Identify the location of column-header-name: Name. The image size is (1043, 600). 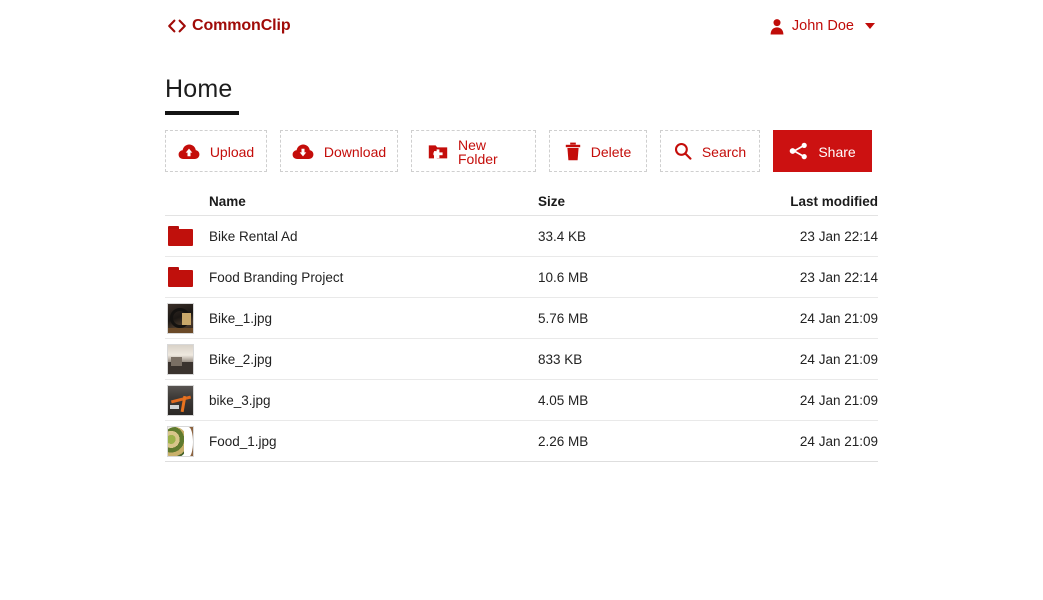
(373, 201).